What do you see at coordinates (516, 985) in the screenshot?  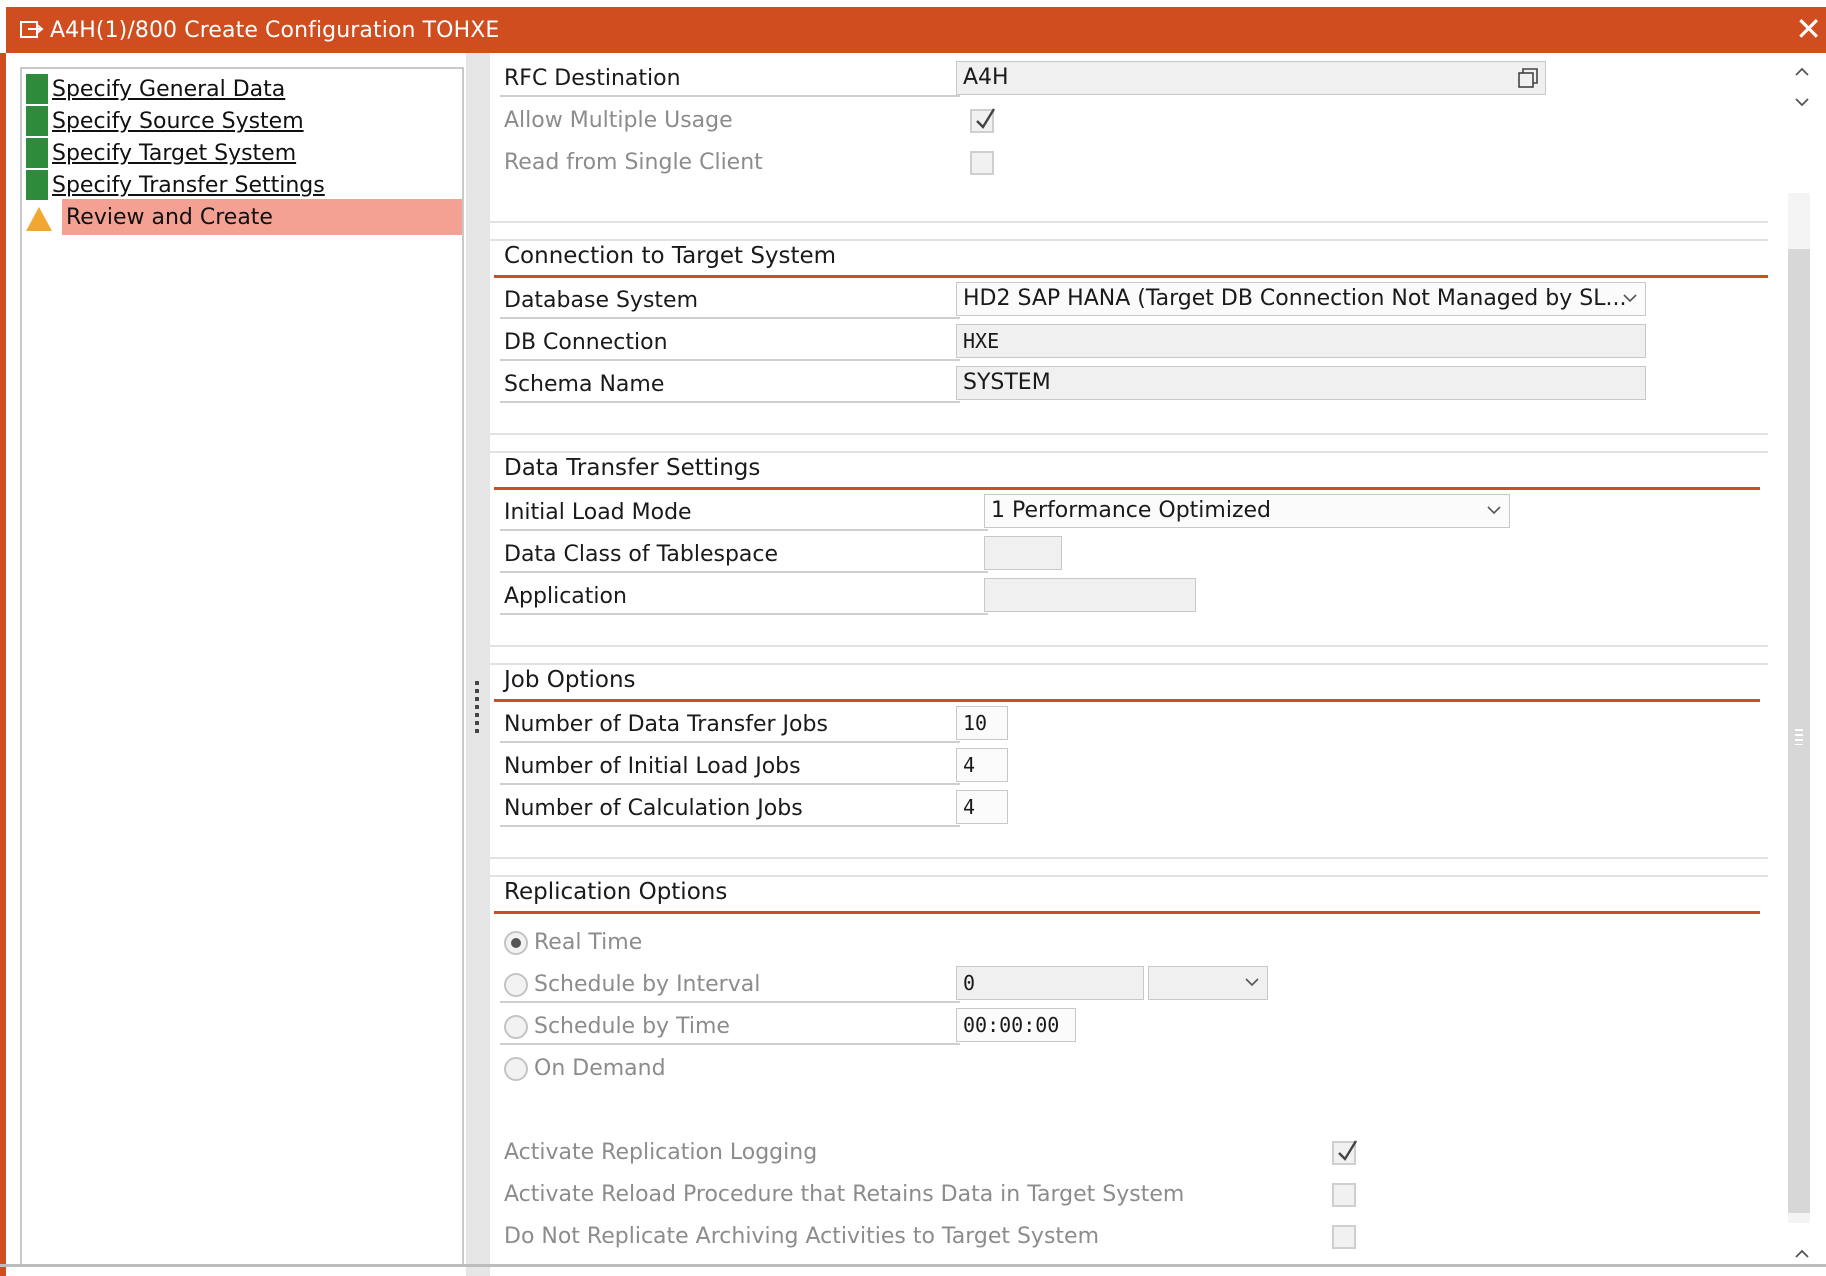 I see `schedule-interval-radio` at bounding box center [516, 985].